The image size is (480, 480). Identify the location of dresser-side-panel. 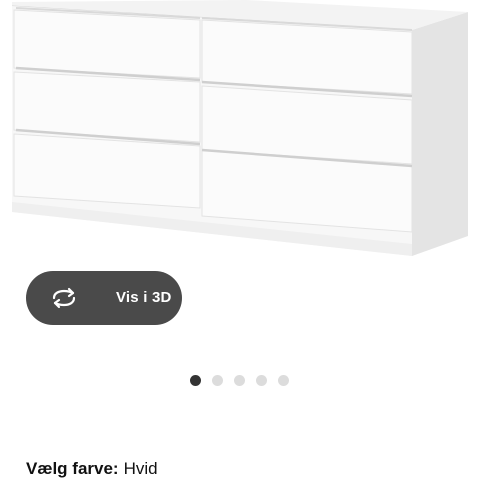
(440, 134).